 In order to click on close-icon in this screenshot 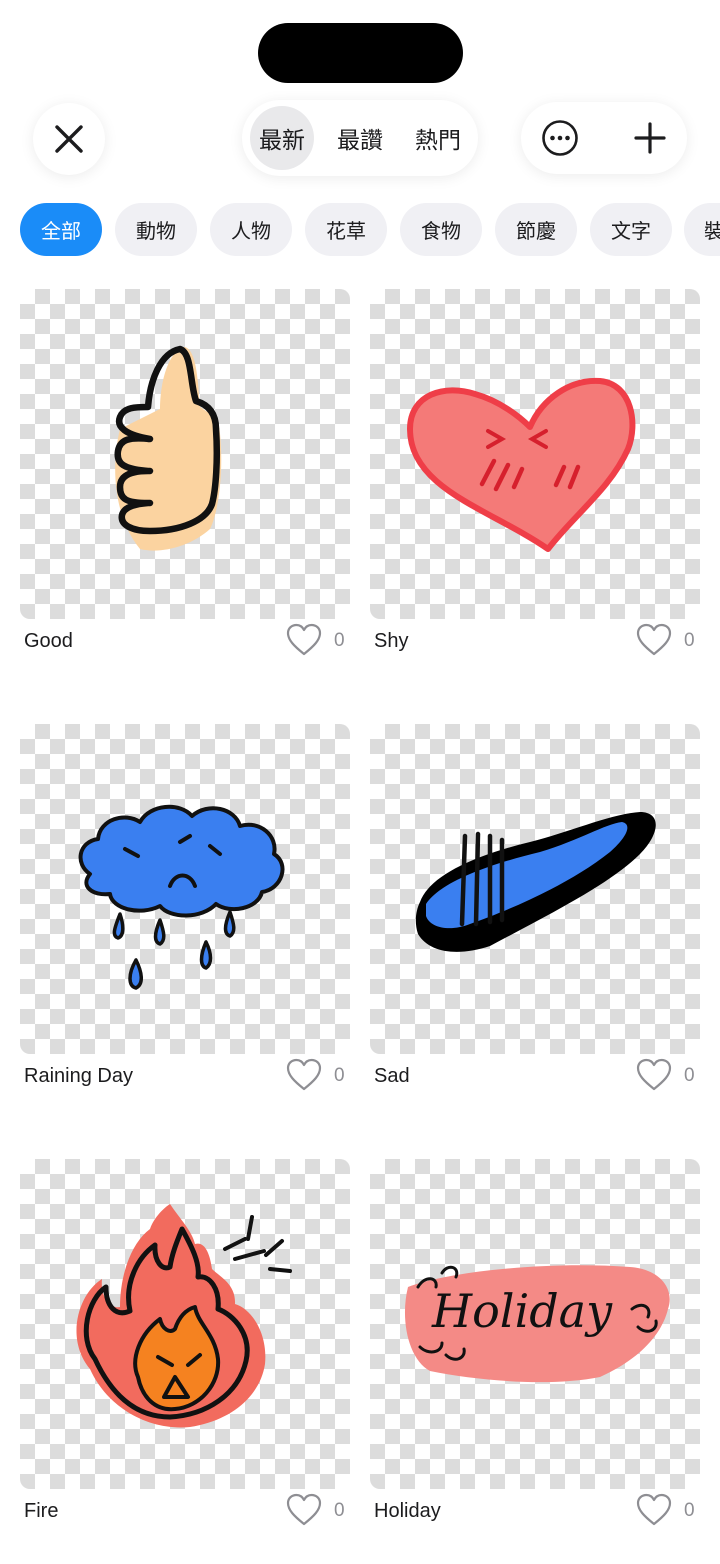, I will do `click(69, 139)`.